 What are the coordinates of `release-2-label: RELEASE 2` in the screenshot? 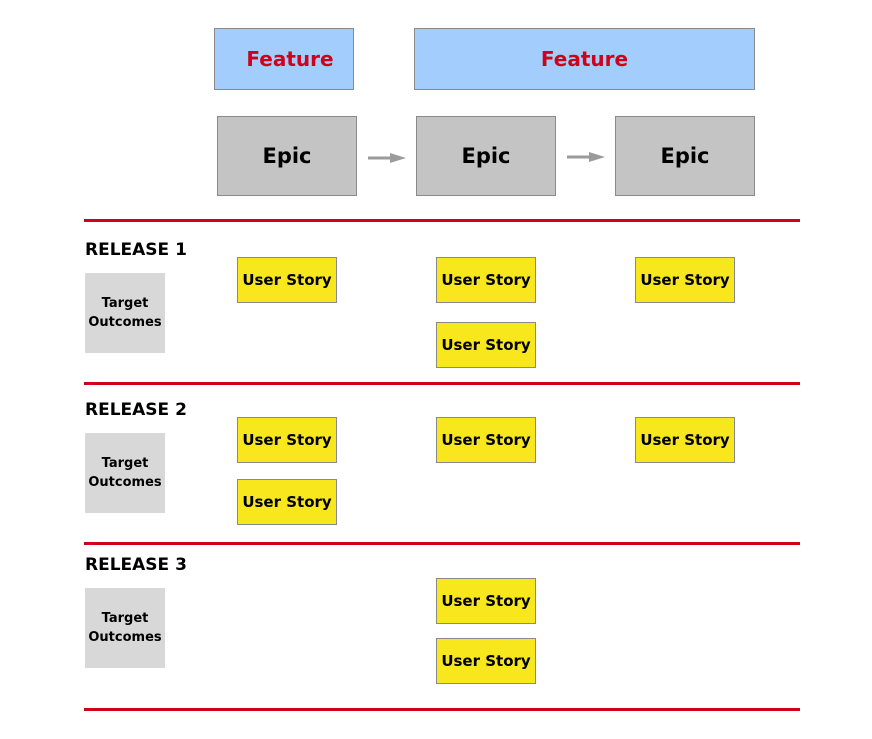 It's located at (136, 410).